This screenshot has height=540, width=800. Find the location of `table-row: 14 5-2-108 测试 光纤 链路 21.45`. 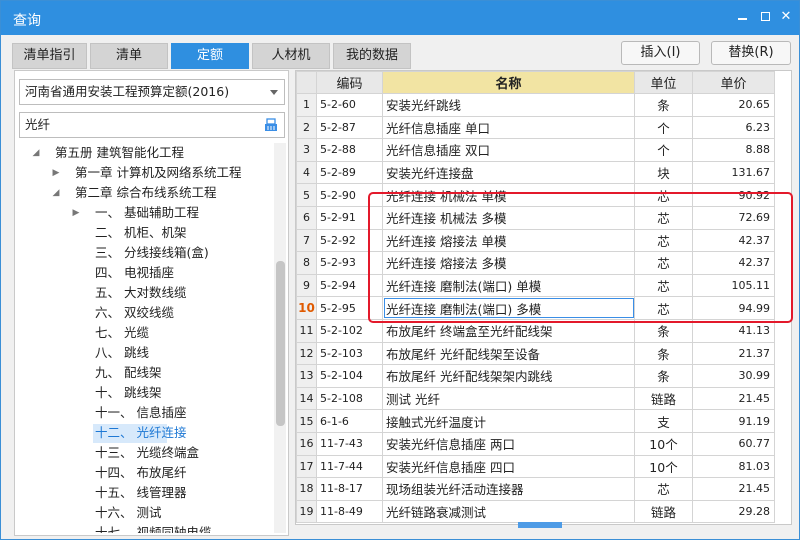

table-row: 14 5-2-108 测试 光纤 链路 21.45 is located at coordinates (535, 398).